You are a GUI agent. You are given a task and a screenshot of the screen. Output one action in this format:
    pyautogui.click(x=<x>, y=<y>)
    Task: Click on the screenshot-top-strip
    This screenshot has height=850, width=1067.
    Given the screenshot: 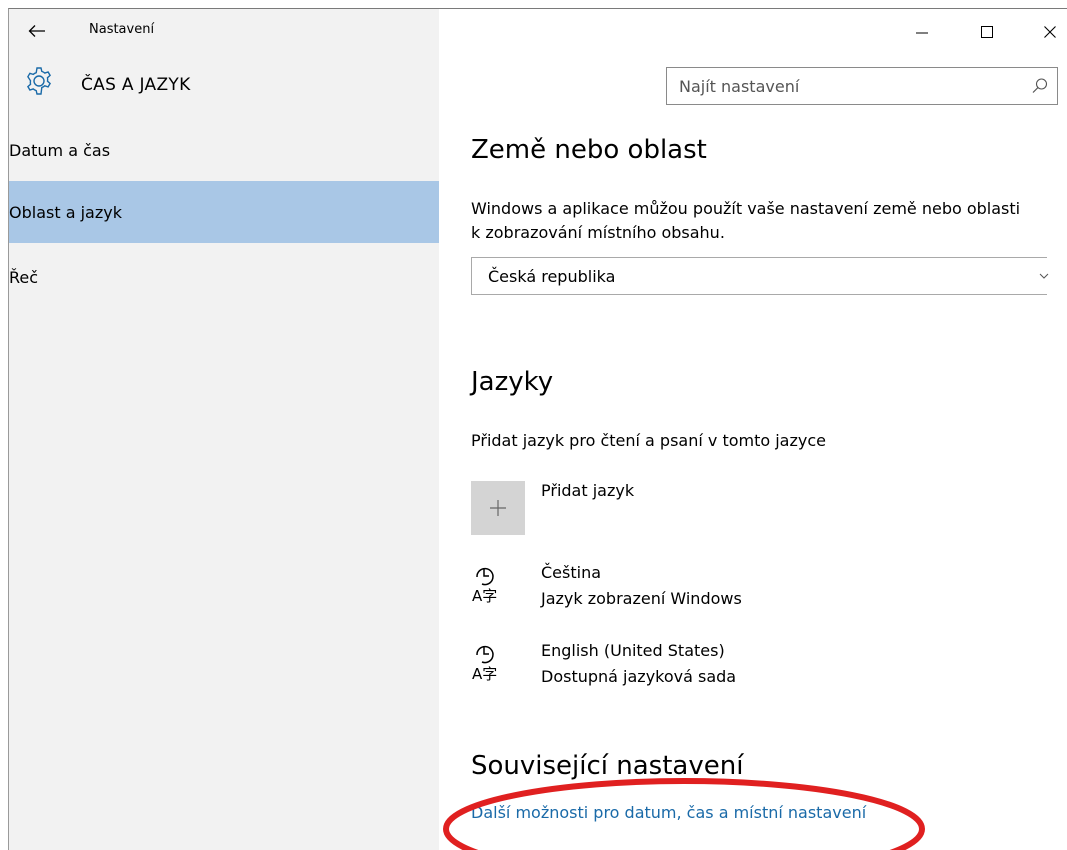 What is the action you would take?
    pyautogui.click(x=533, y=4)
    